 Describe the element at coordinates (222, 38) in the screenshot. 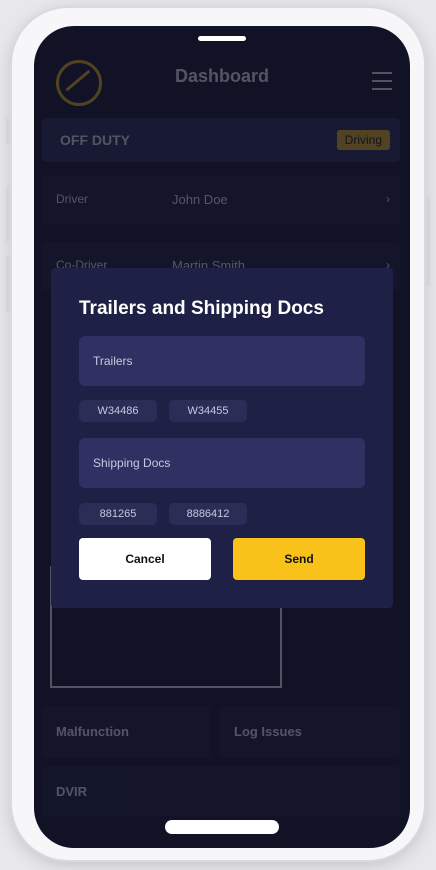

I see `notch-indicator` at that location.